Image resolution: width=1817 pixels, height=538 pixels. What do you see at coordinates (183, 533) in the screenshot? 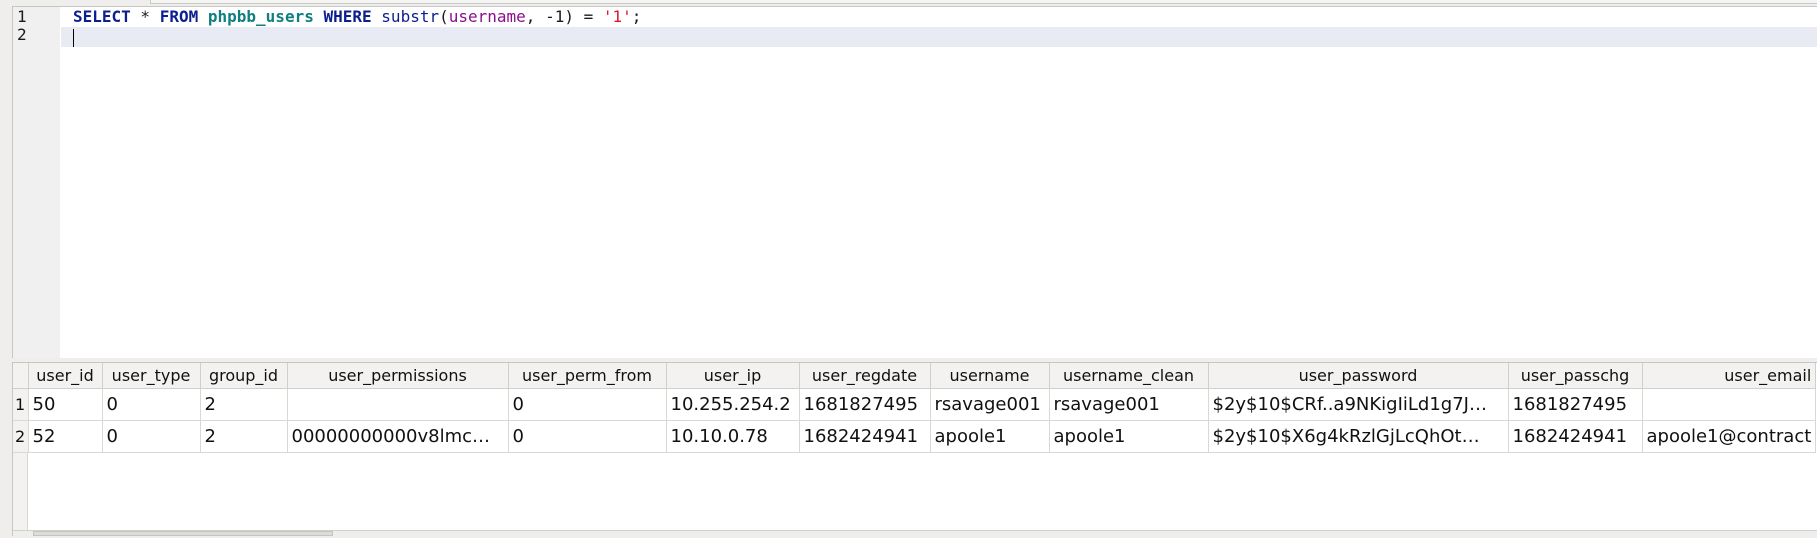
I see `scrollbar-thumb` at bounding box center [183, 533].